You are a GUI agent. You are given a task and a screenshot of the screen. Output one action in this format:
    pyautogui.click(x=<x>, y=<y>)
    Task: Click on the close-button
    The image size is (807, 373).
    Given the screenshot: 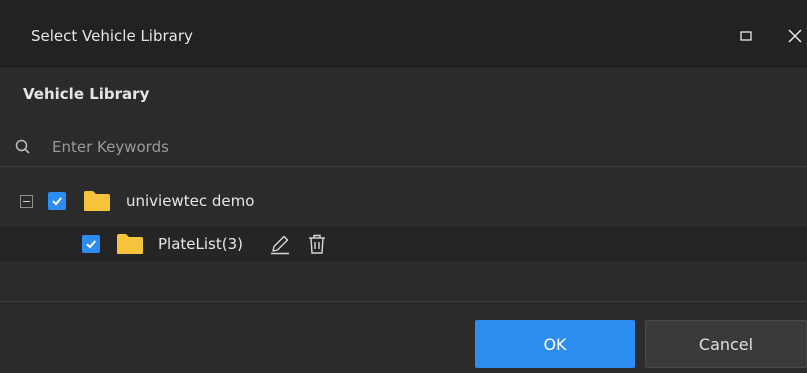 What is the action you would take?
    pyautogui.click(x=795, y=36)
    